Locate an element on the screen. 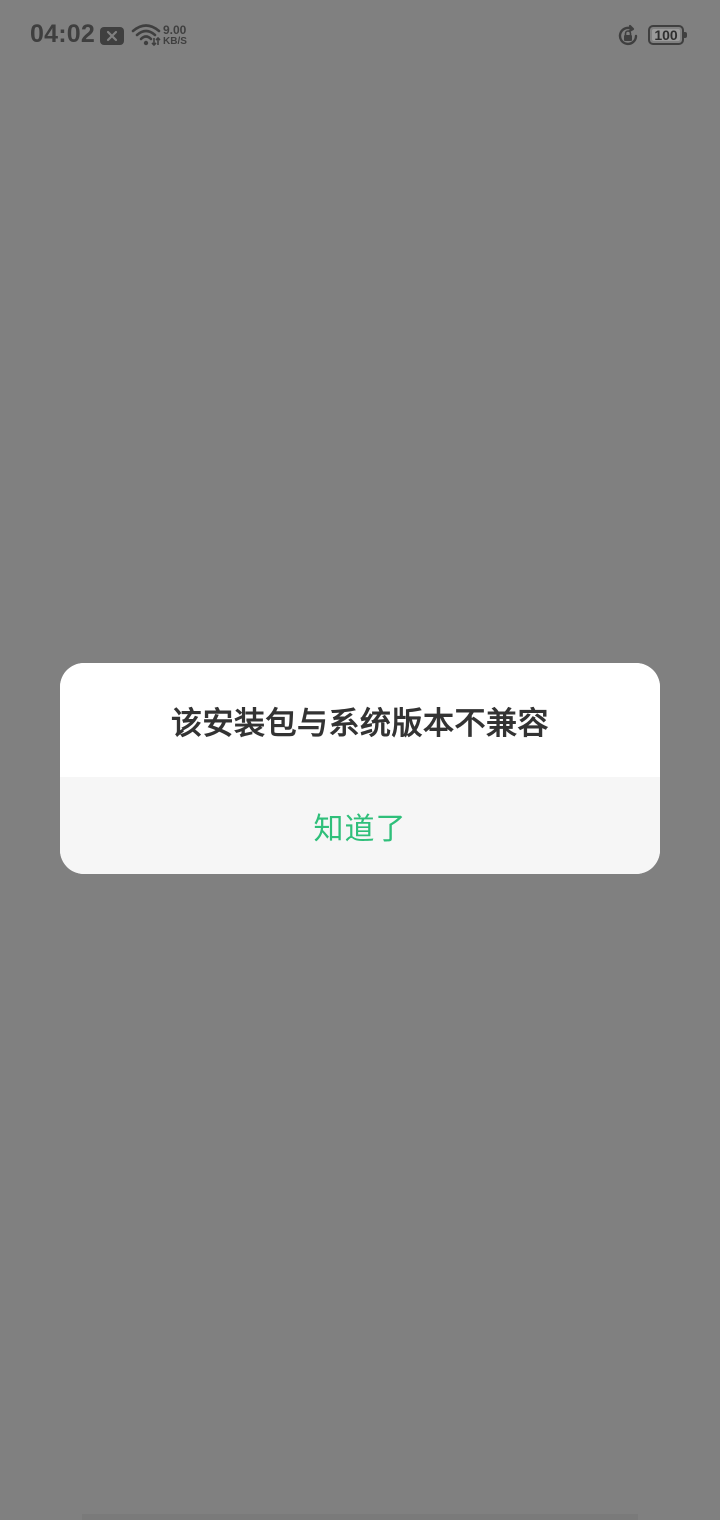  incompatible-package-dialog: 该安装包与系统版本不兼容 知道了 is located at coordinates (360, 768).